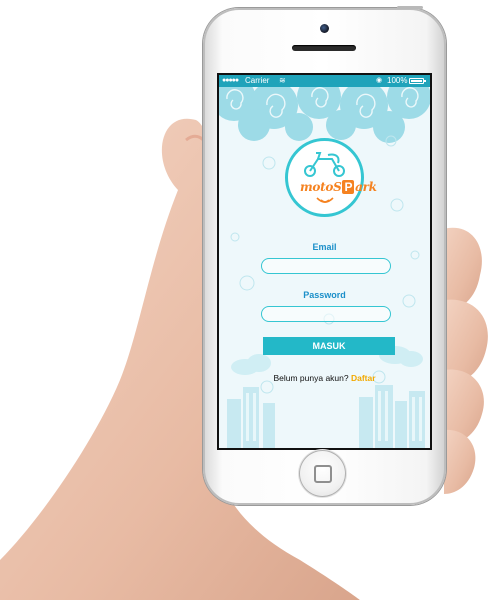  I want to click on carrier-name: Carrier, so click(257, 80).